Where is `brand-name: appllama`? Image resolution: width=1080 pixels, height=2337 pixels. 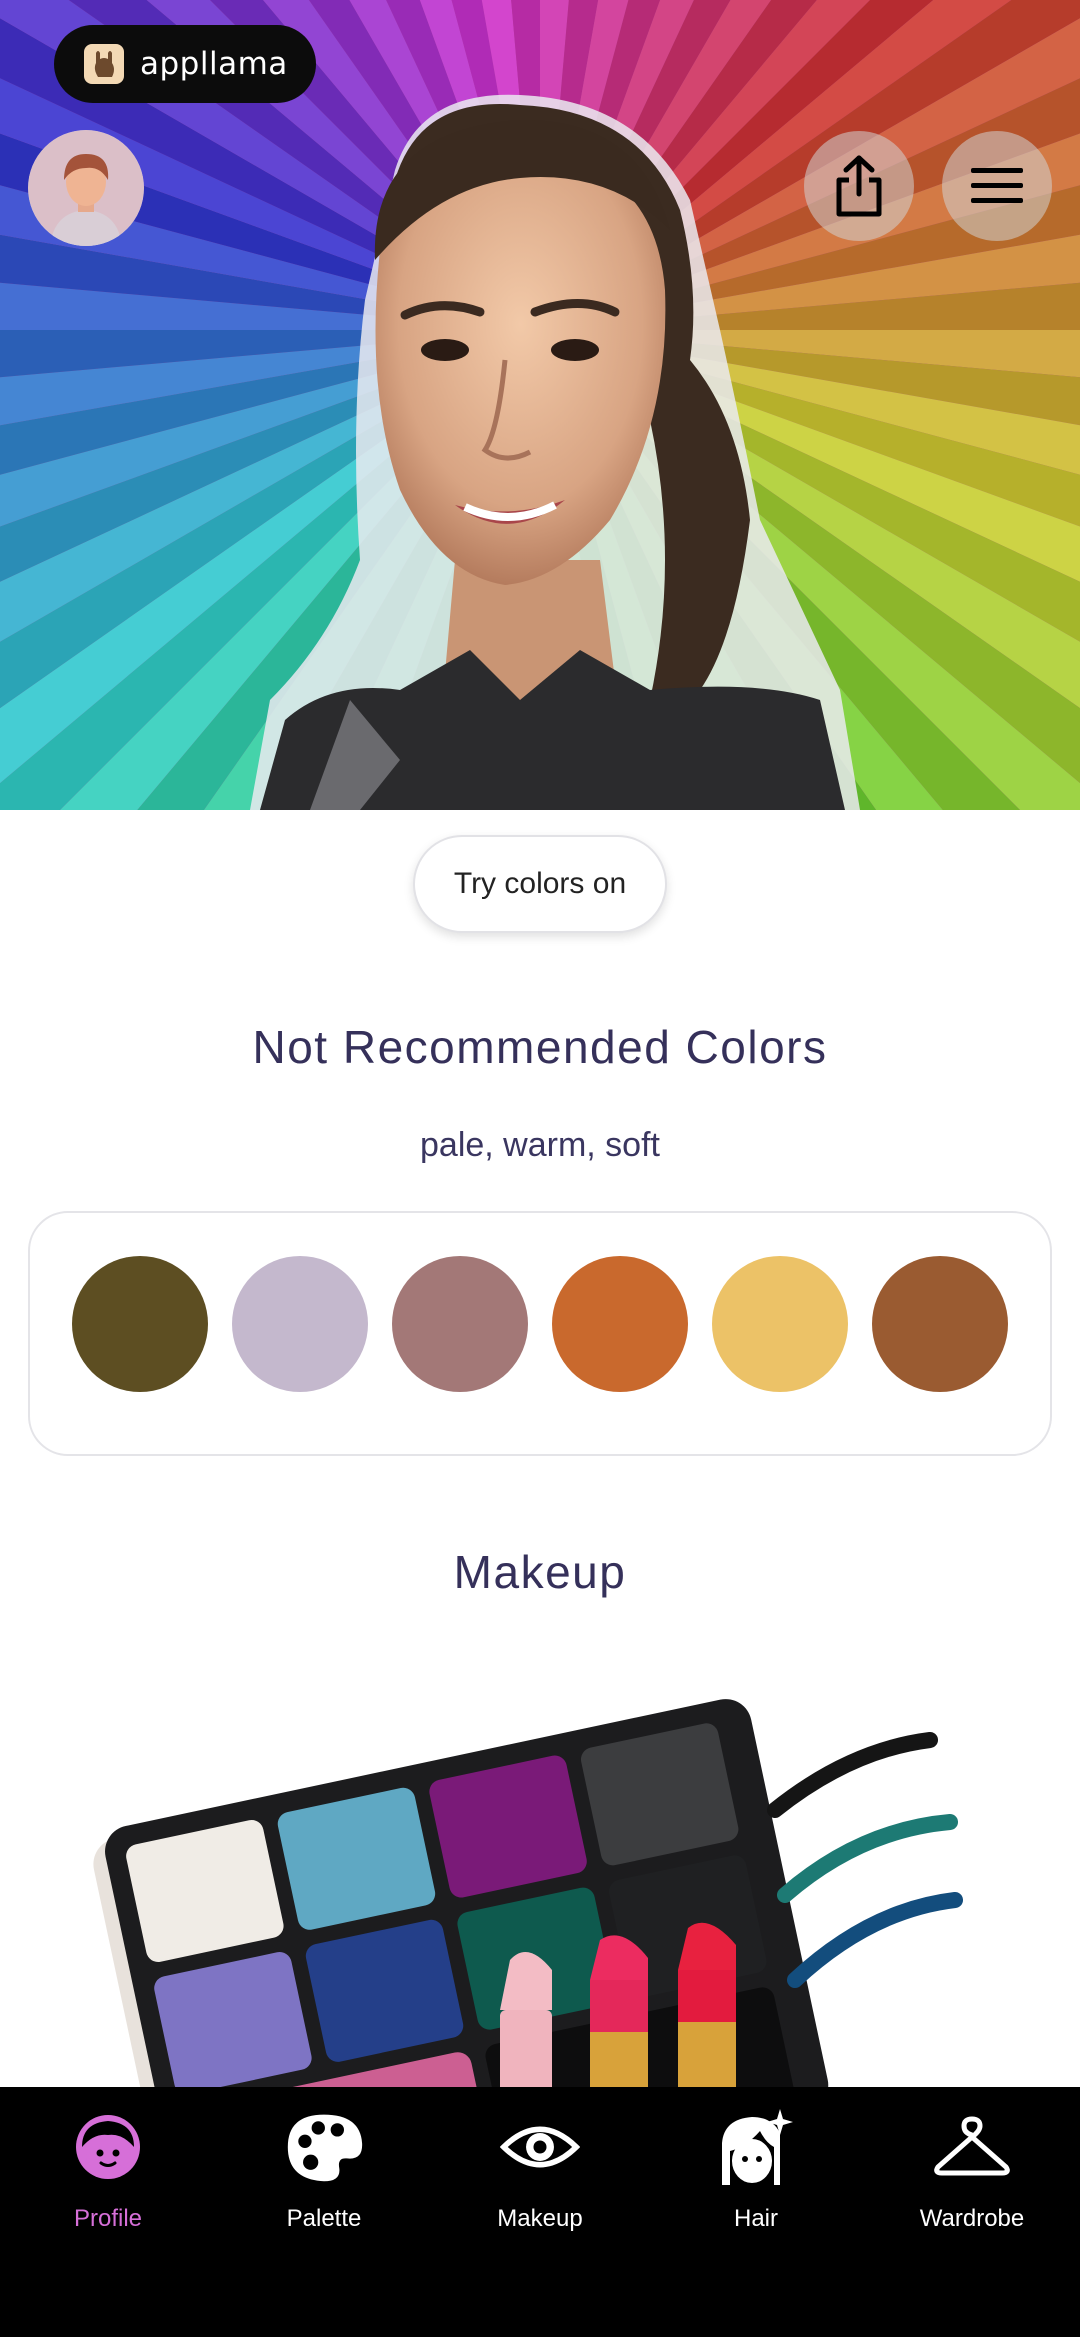 brand-name: appllama is located at coordinates (214, 64).